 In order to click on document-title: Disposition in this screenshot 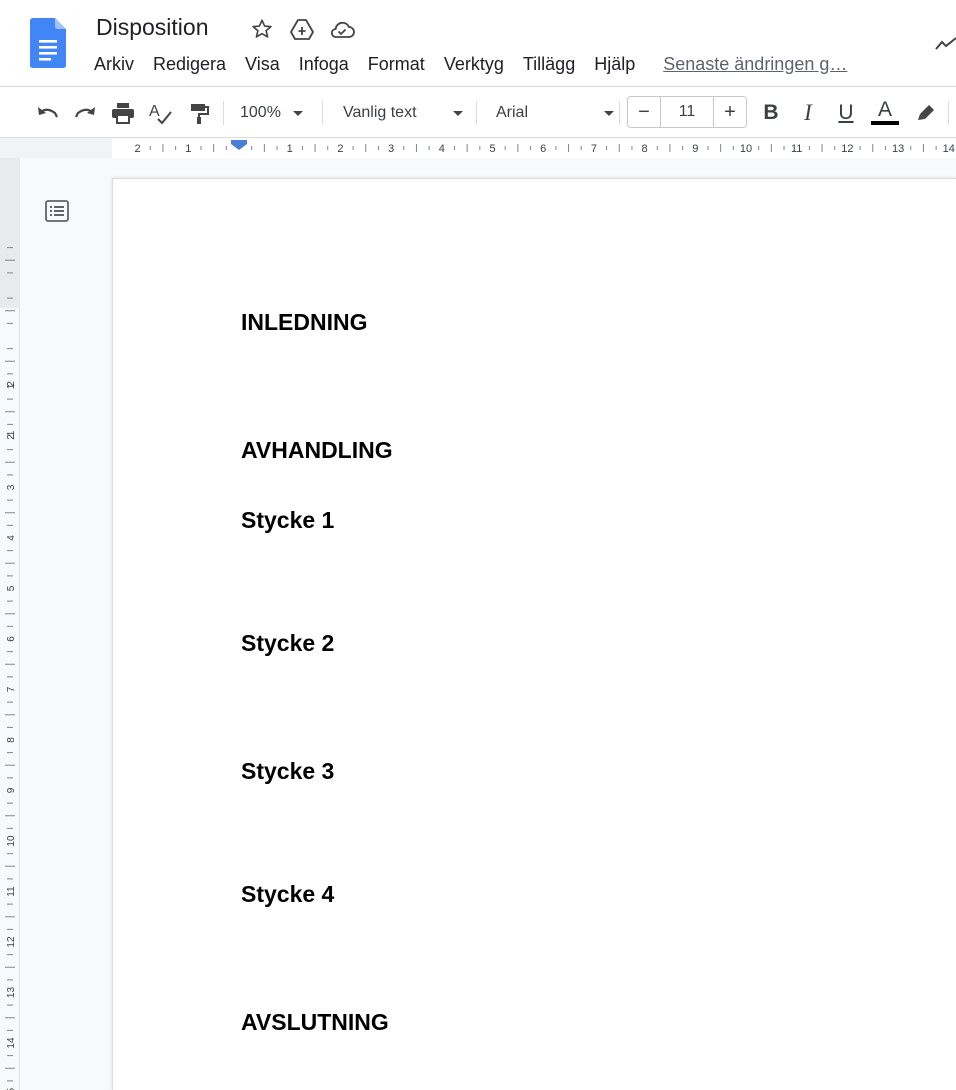, I will do `click(152, 27)`.